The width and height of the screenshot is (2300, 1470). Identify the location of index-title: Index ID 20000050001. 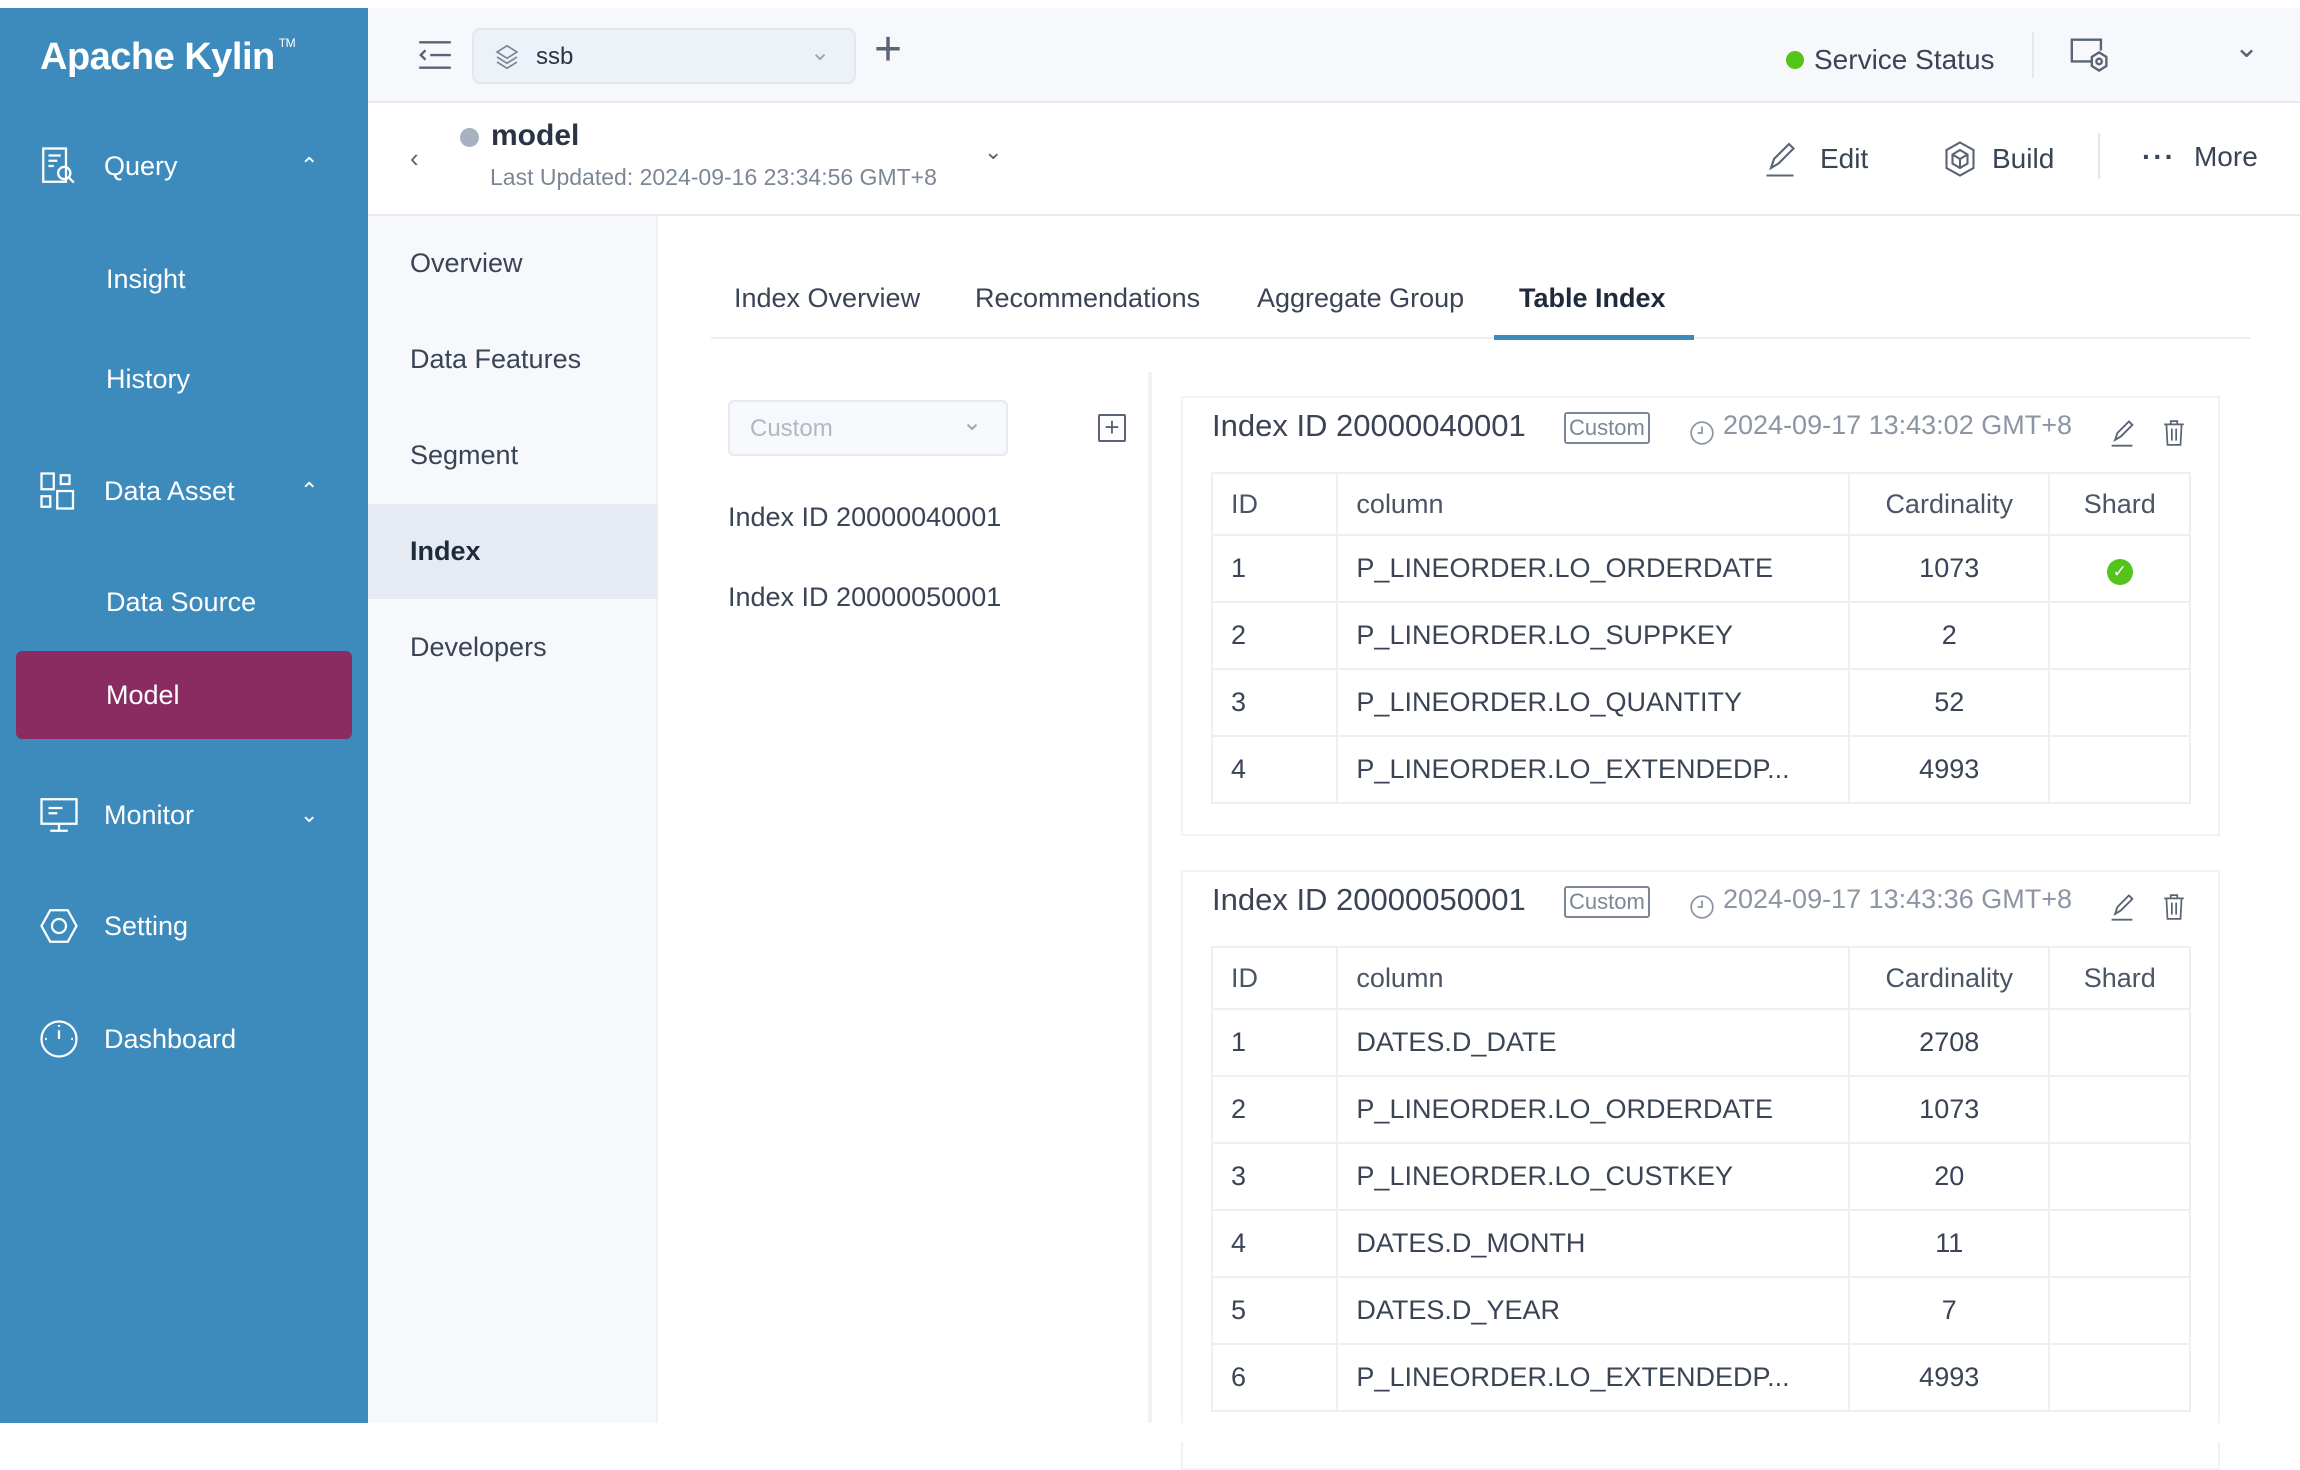
(1369, 899).